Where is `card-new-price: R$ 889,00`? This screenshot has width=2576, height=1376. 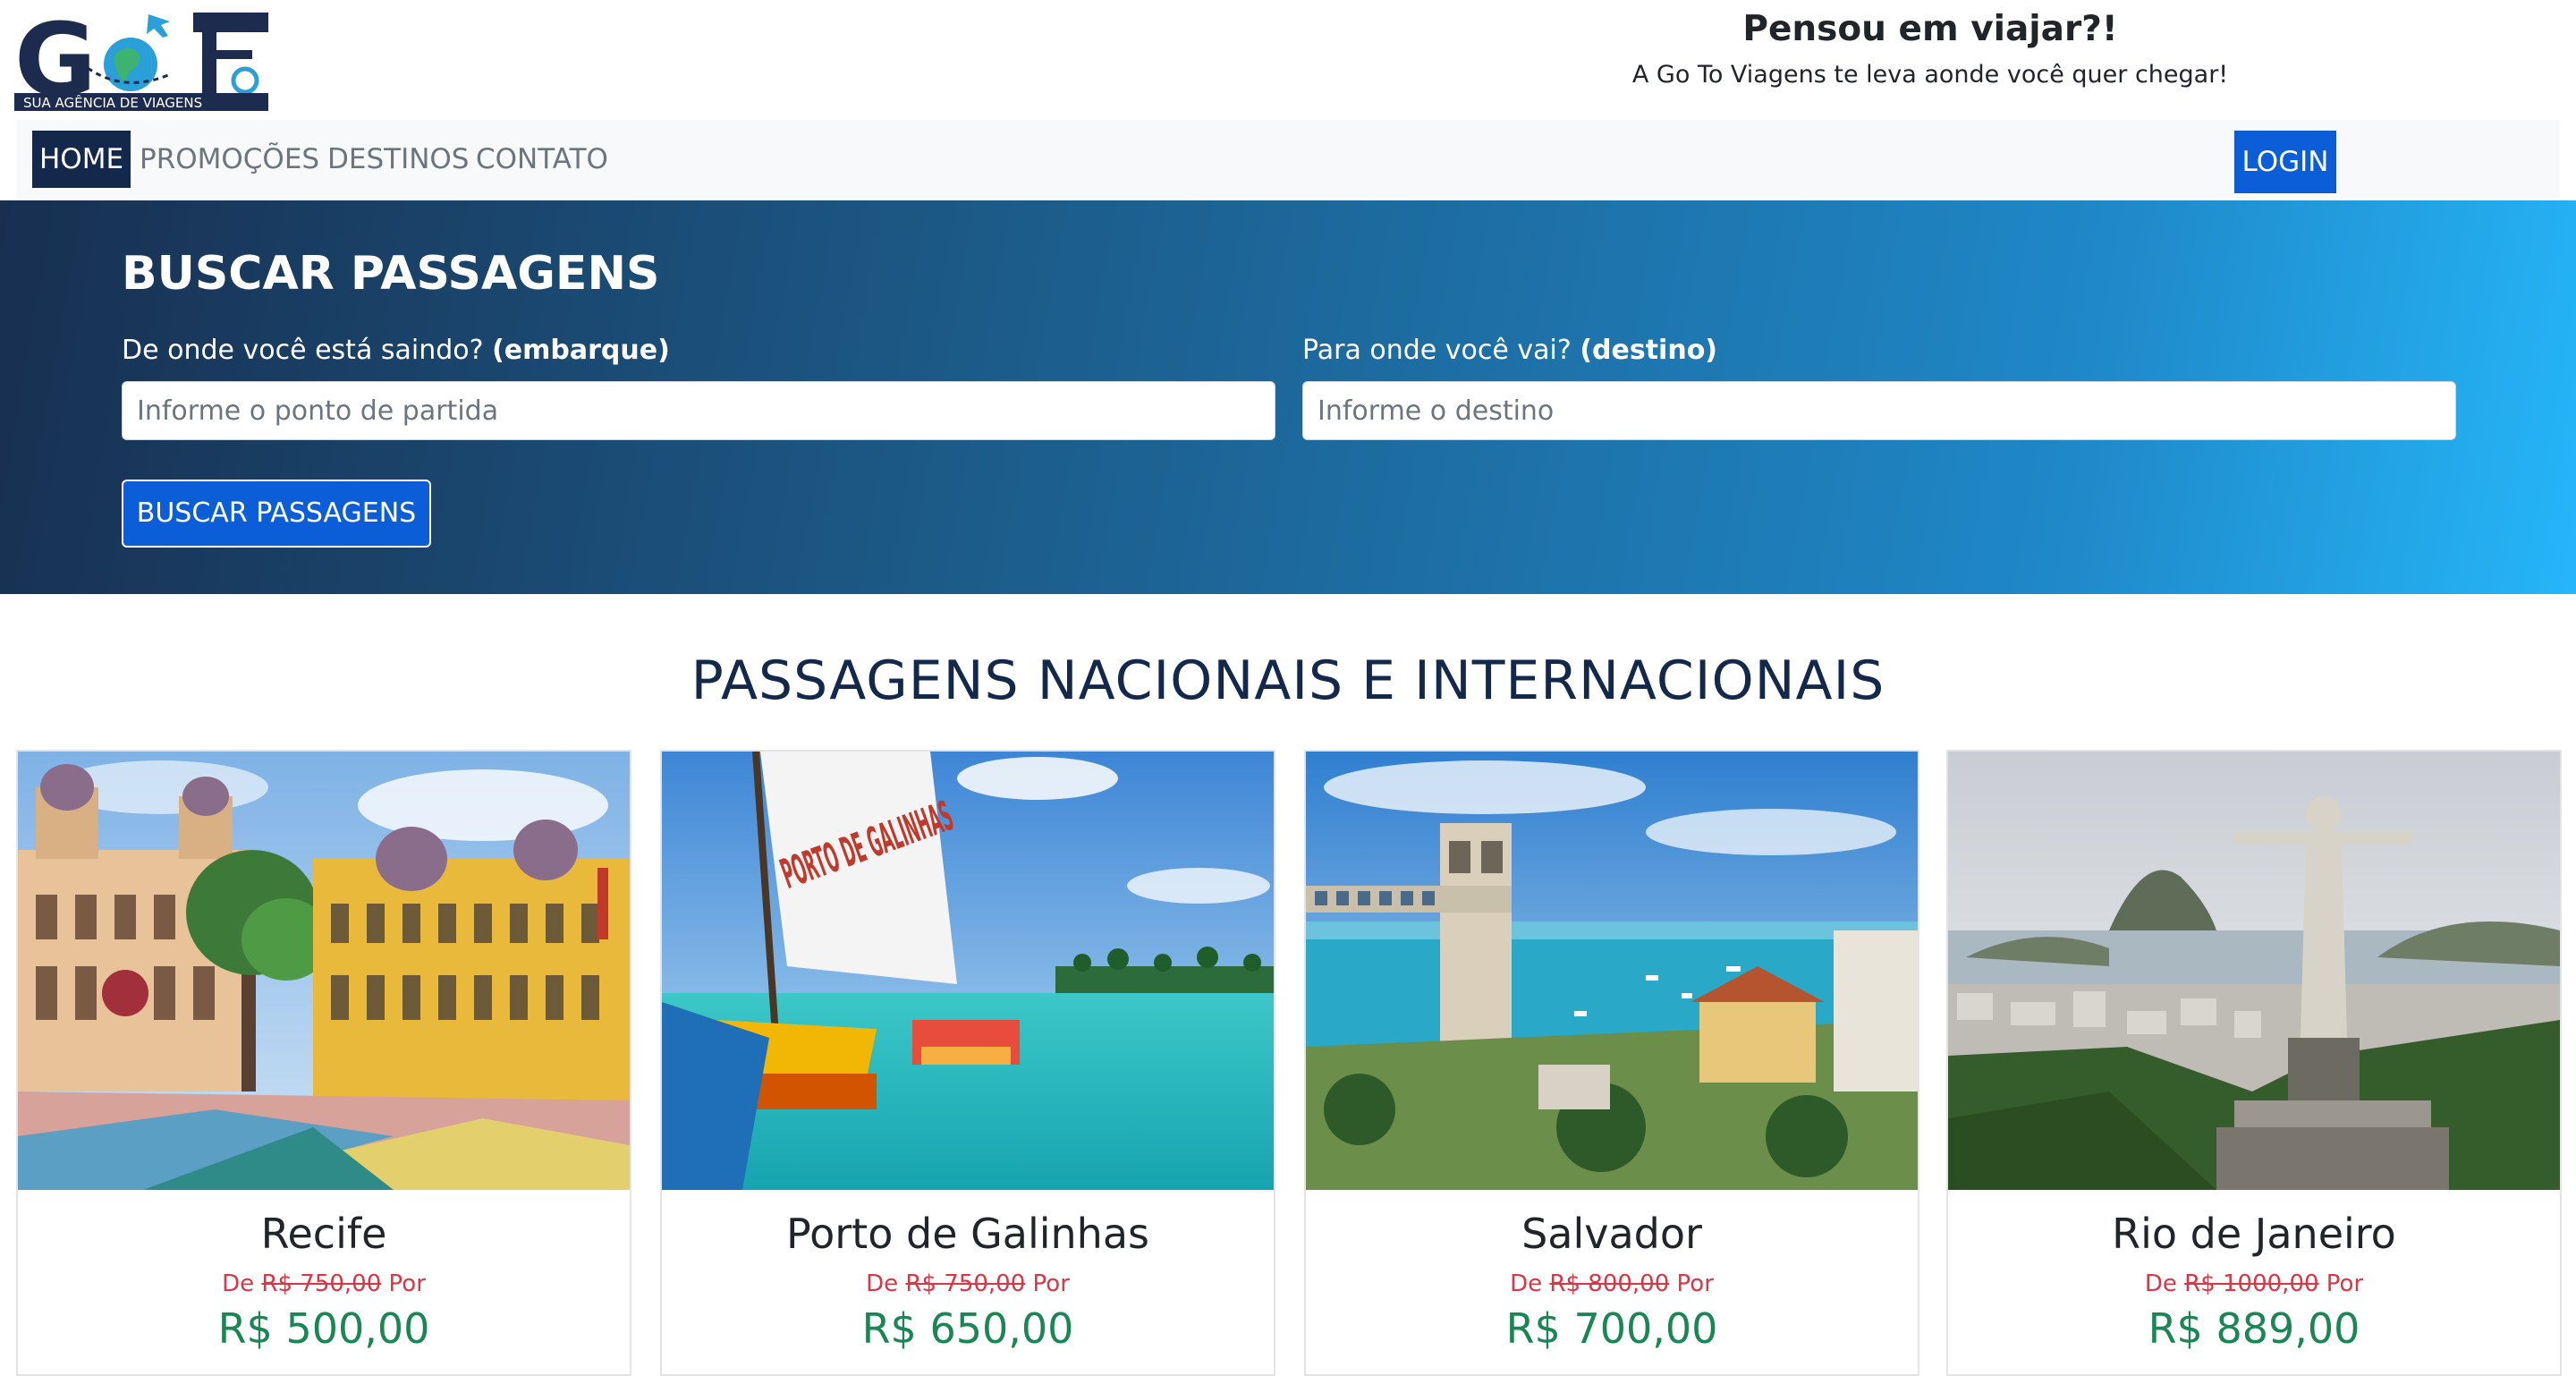
card-new-price: R$ 889,00 is located at coordinates (2254, 1328).